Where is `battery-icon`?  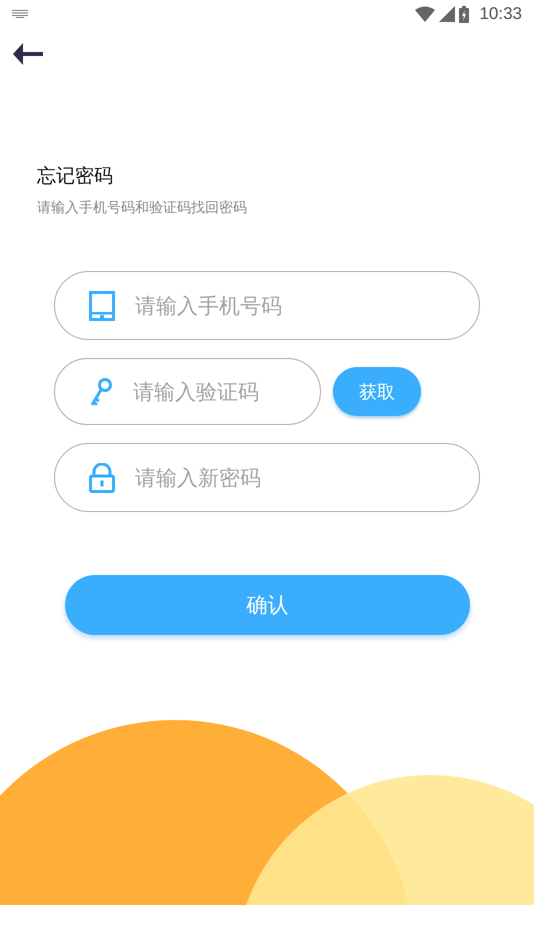 battery-icon is located at coordinates (464, 14).